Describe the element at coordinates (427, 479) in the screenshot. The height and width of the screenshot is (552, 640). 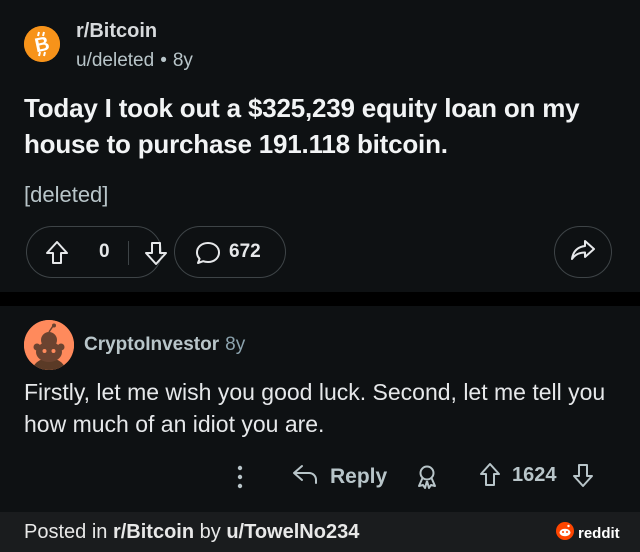
I see `award-icon` at that location.